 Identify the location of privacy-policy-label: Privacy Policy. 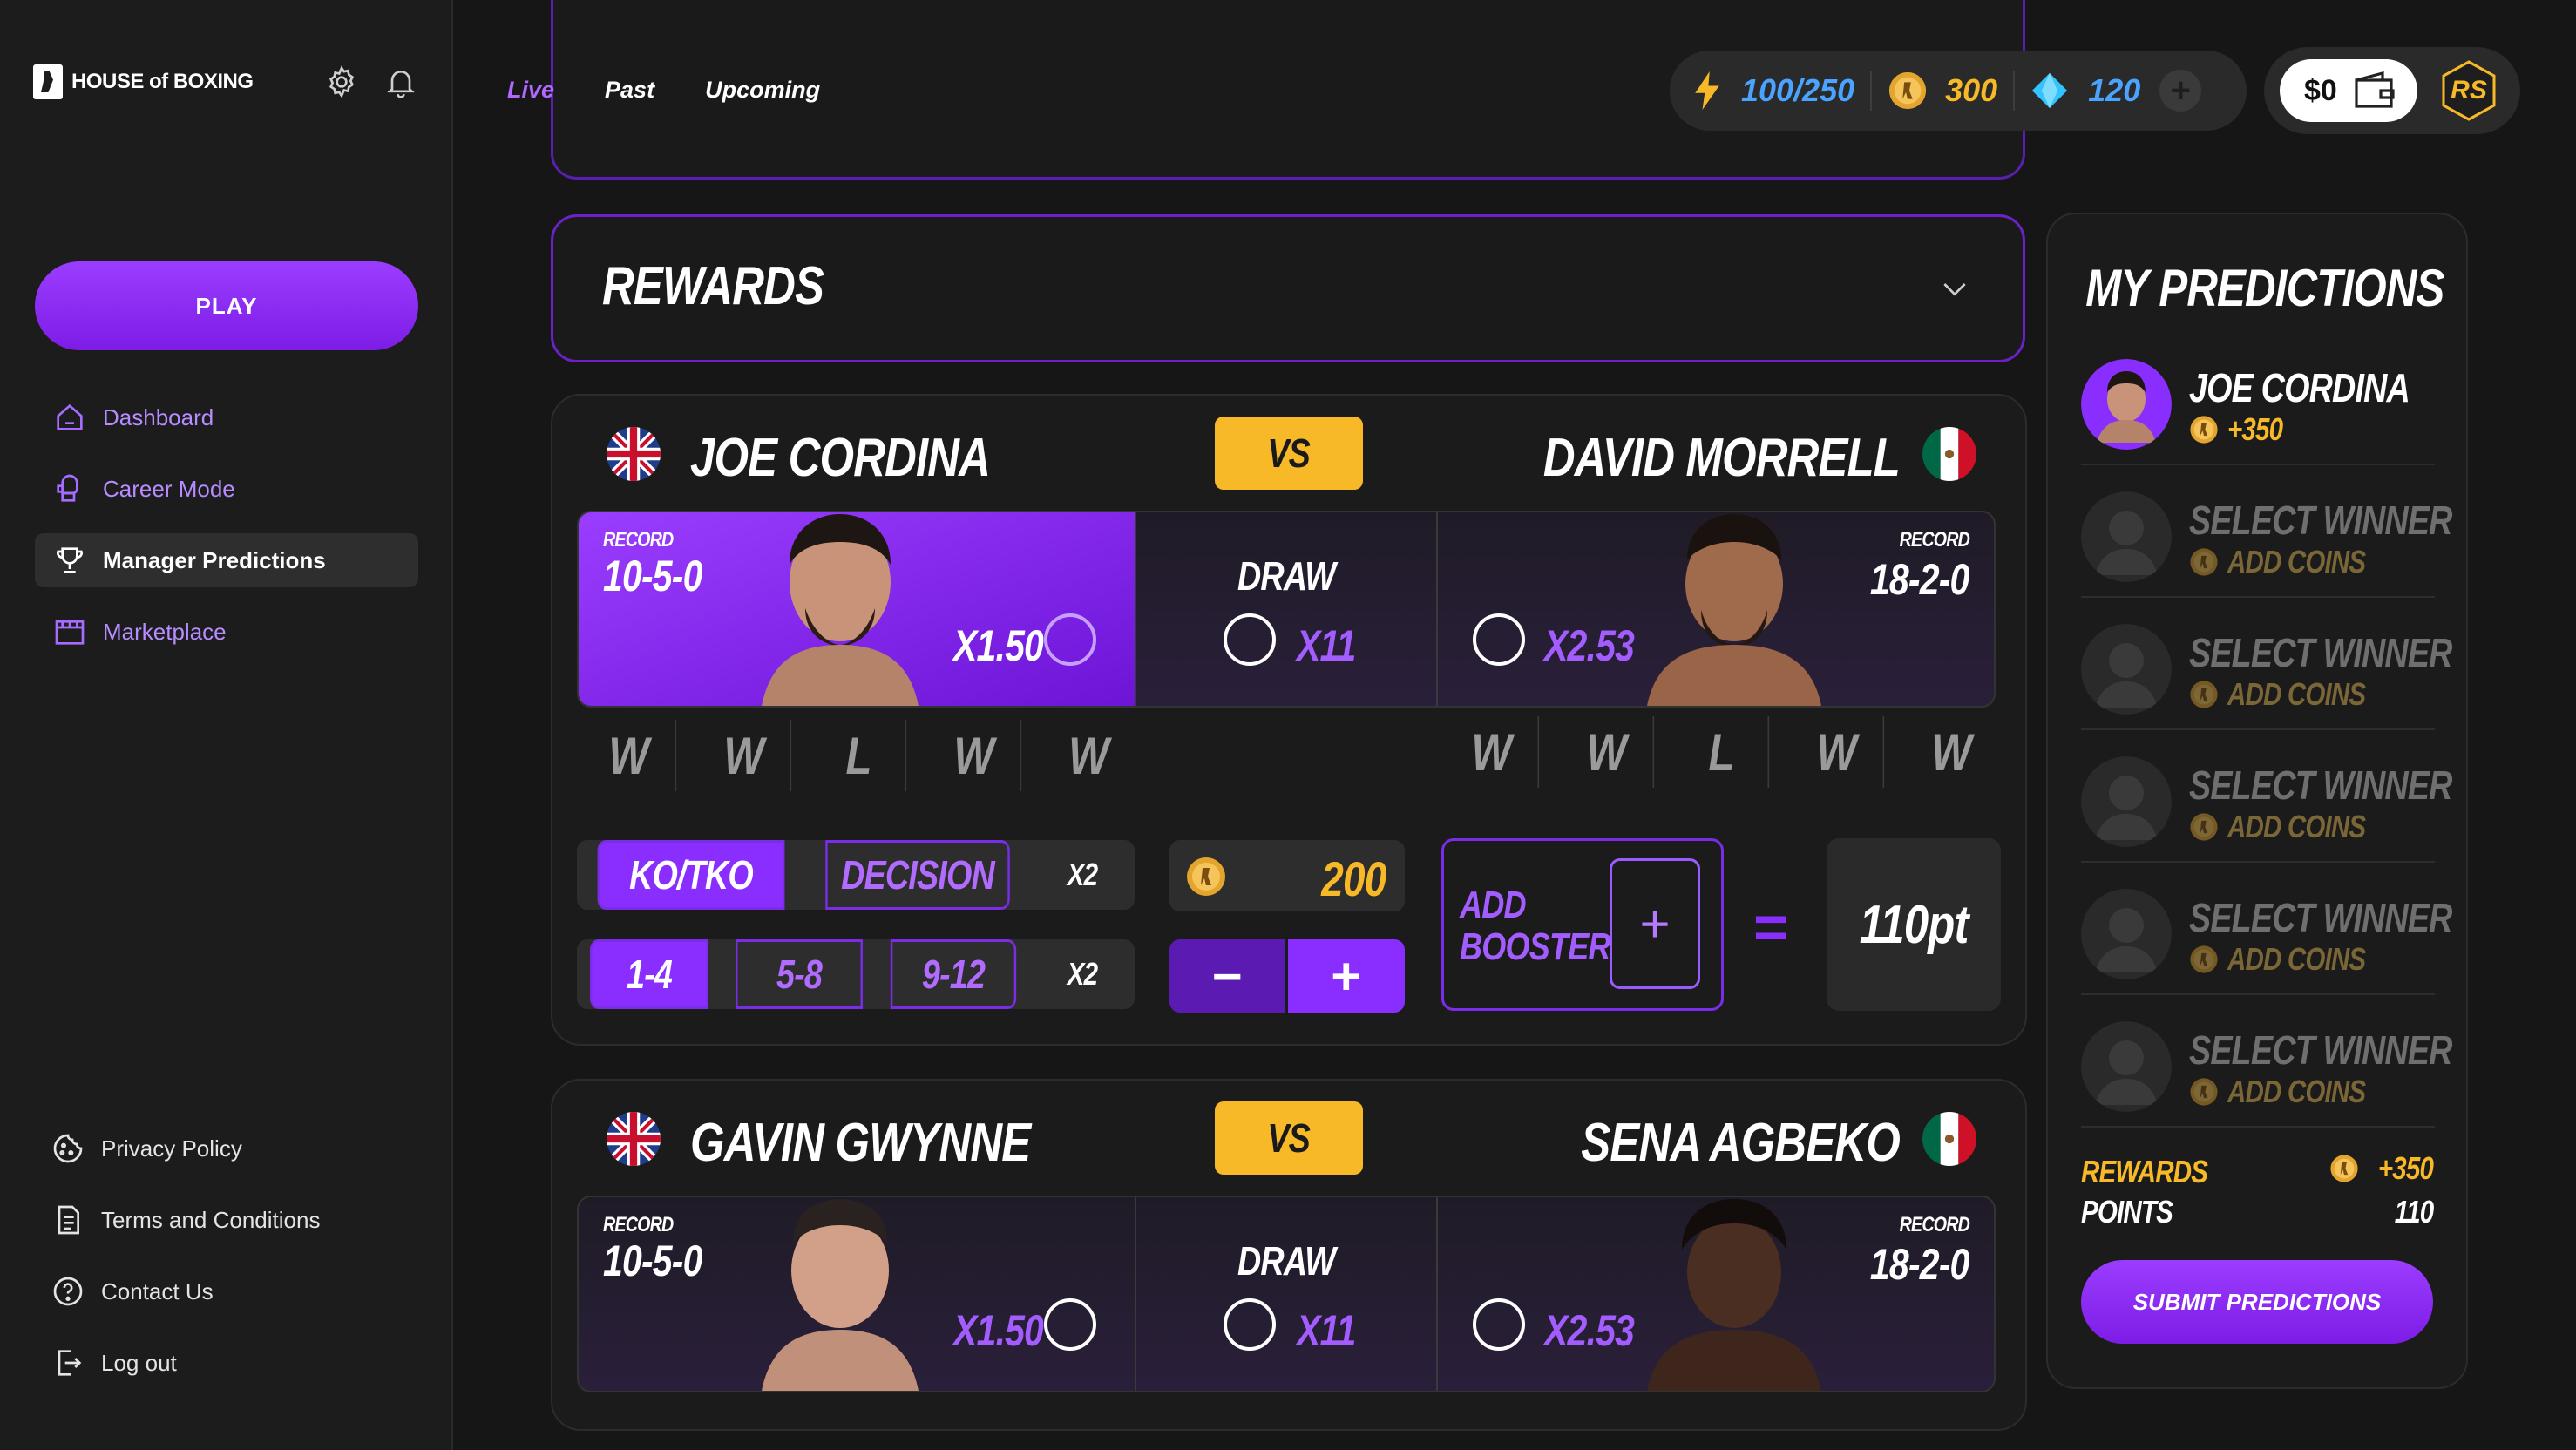
(172, 1148).